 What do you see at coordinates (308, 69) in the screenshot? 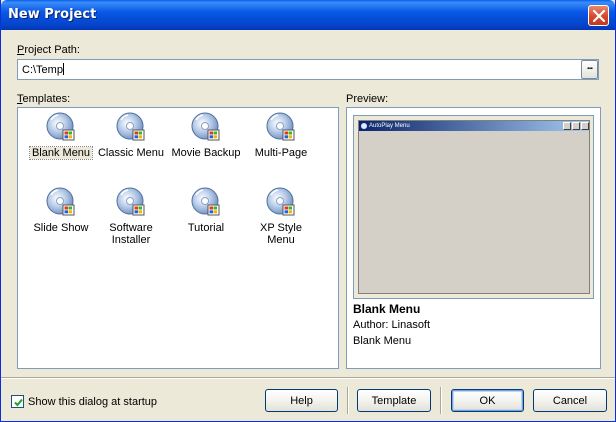
I see `project-path-input: C:\Temp` at bounding box center [308, 69].